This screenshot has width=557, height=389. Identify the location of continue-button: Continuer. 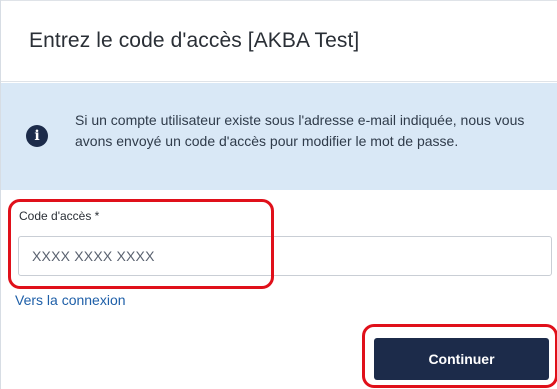
(461, 359).